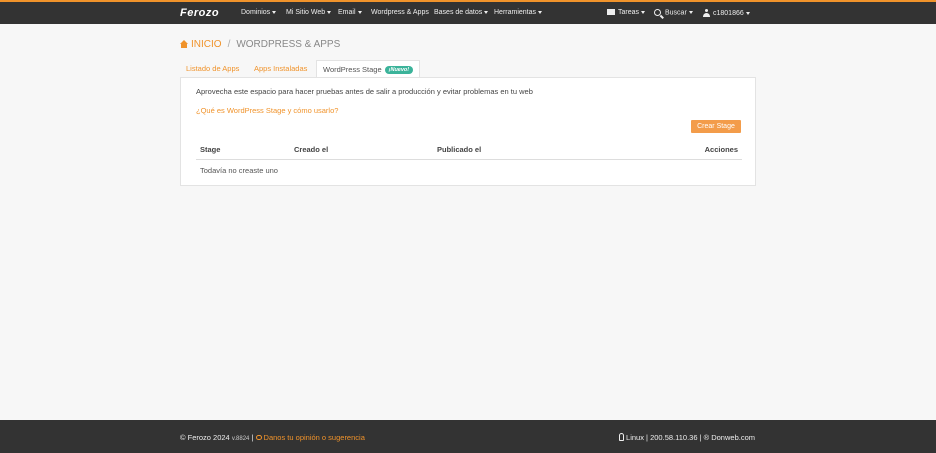 This screenshot has height=453, width=936. What do you see at coordinates (611, 12) in the screenshot?
I see `tasks-icon` at bounding box center [611, 12].